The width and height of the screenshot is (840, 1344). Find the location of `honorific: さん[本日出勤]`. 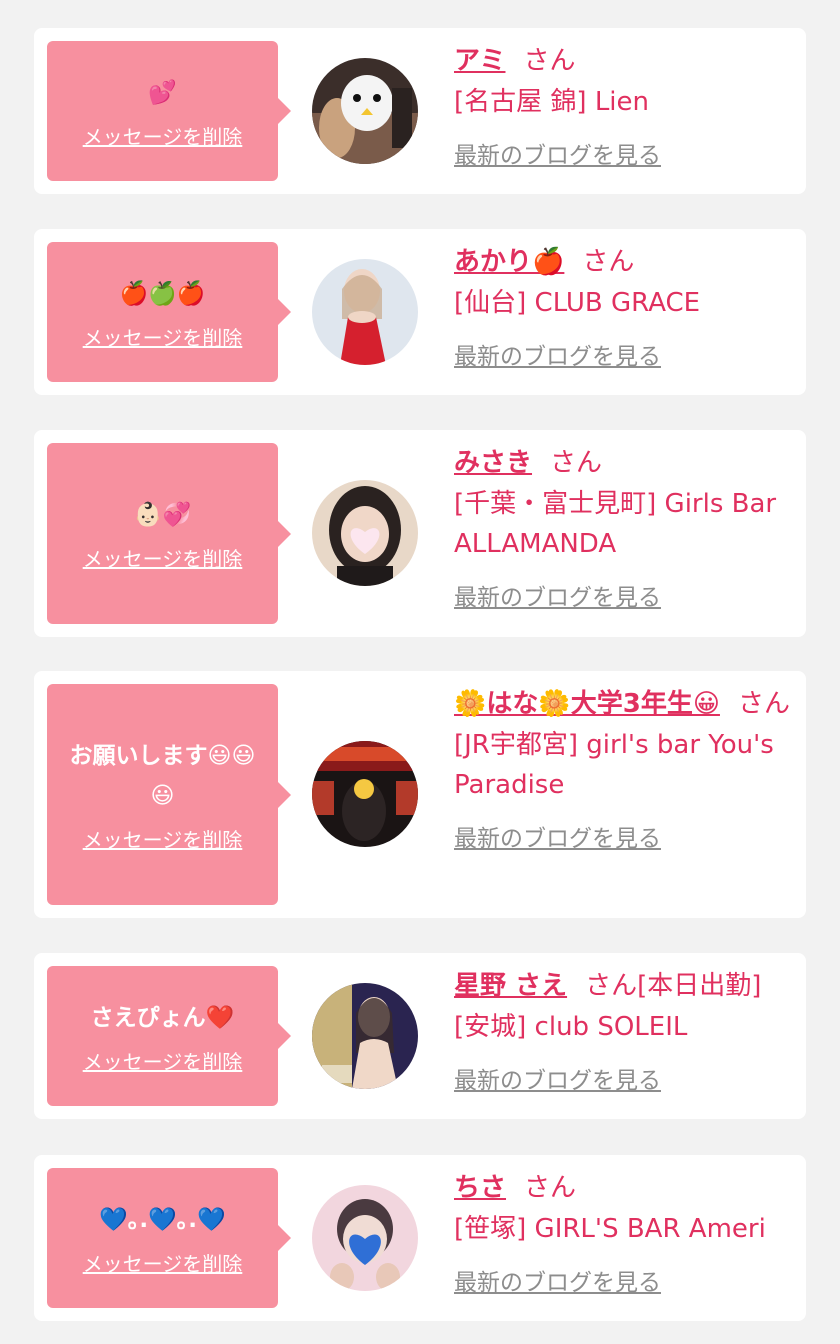

honorific: さん[本日出勤] is located at coordinates (673, 986).